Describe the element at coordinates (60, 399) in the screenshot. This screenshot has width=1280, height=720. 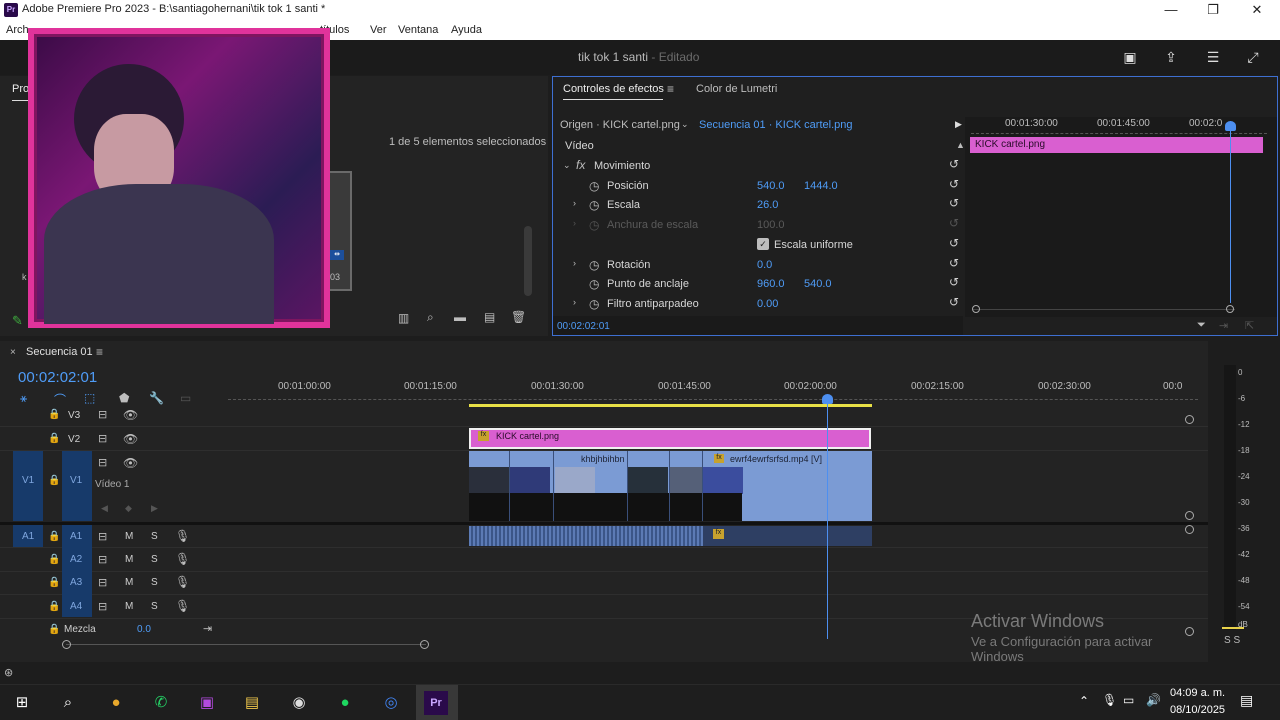
I see `linked-selection-icon: ⌒` at that location.